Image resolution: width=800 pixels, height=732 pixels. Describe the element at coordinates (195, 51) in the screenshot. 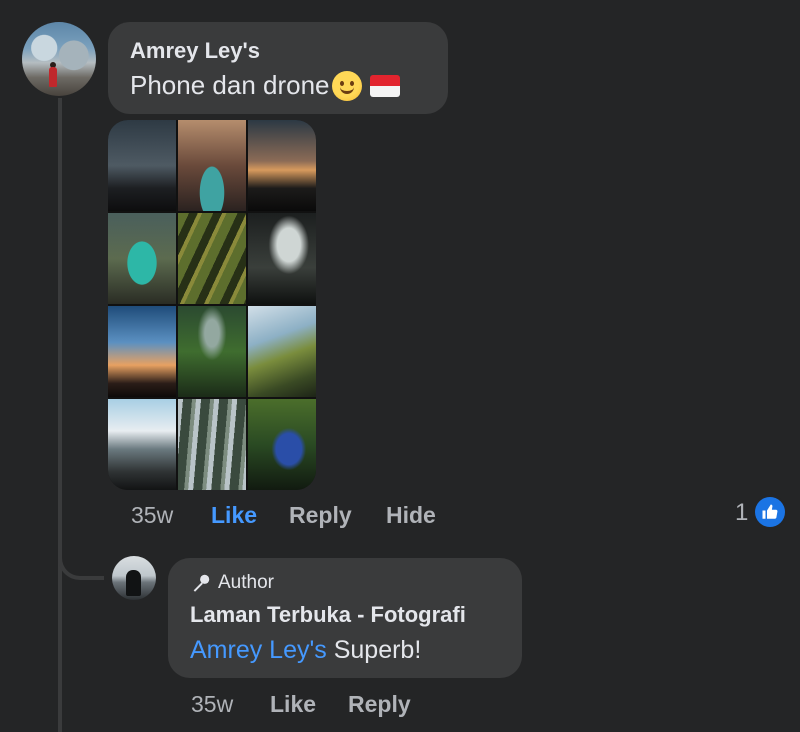

I see `comment-author: Amrey Ley's` at that location.